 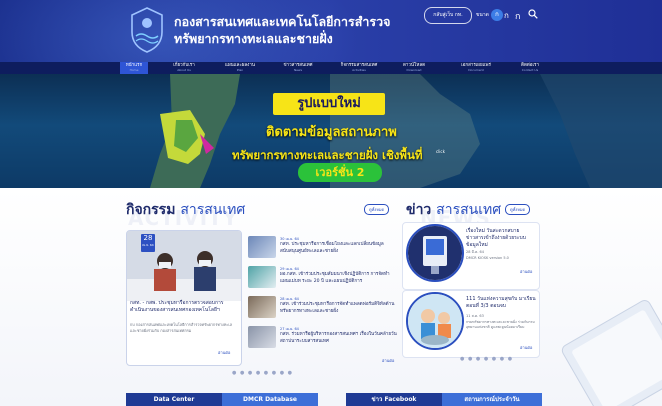 What do you see at coordinates (262, 337) in the screenshot?
I see `activity-thumb-executives` at bounding box center [262, 337].